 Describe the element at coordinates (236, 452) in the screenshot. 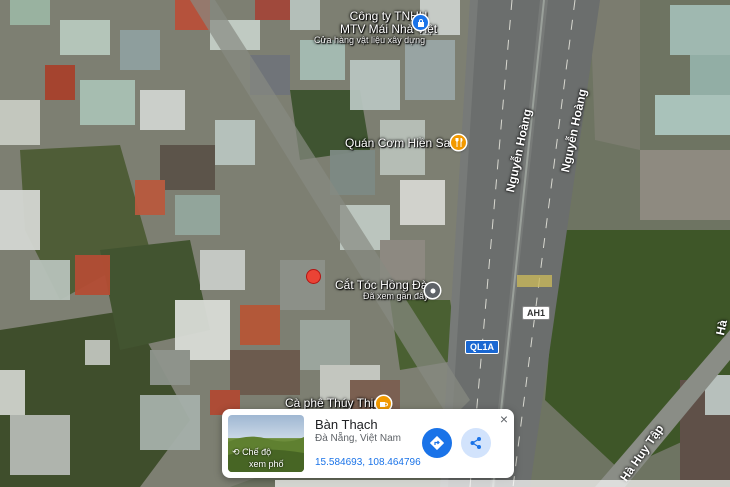

I see `street-view-icon: ⟲` at that location.